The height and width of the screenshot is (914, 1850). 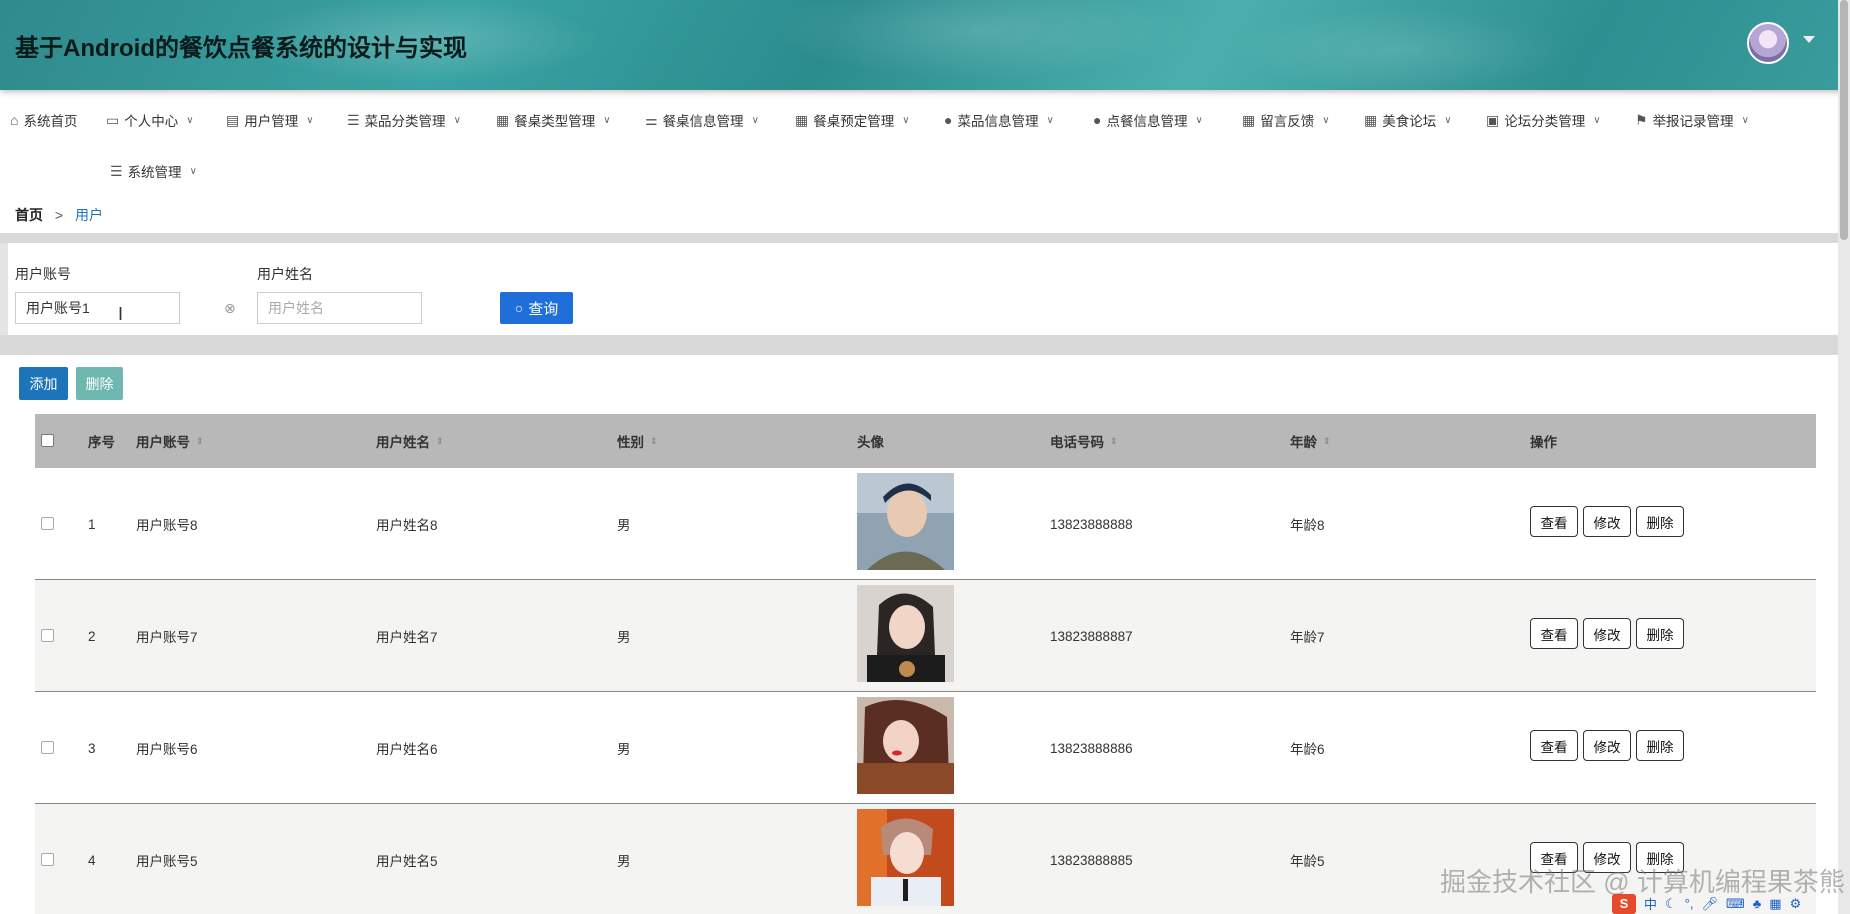 I want to click on card-icon: ▭, so click(x=113, y=119).